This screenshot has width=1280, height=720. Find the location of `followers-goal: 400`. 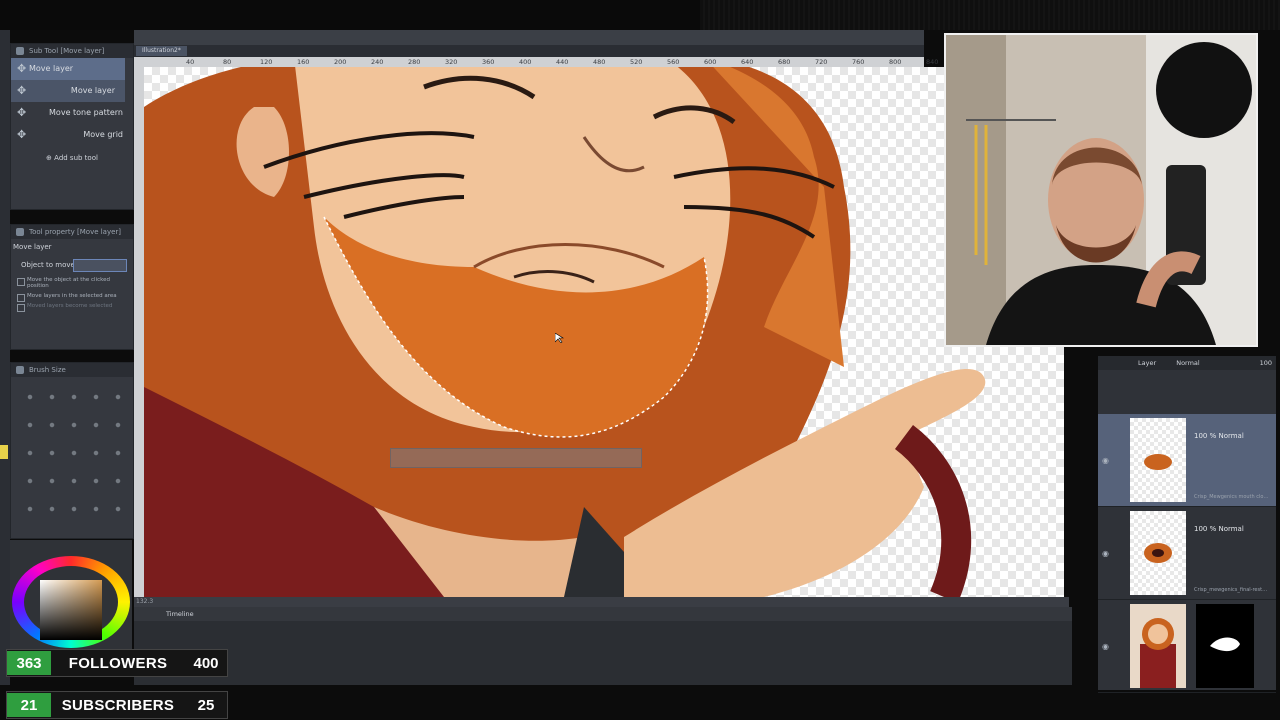

followers-goal: 400 is located at coordinates (206, 663).